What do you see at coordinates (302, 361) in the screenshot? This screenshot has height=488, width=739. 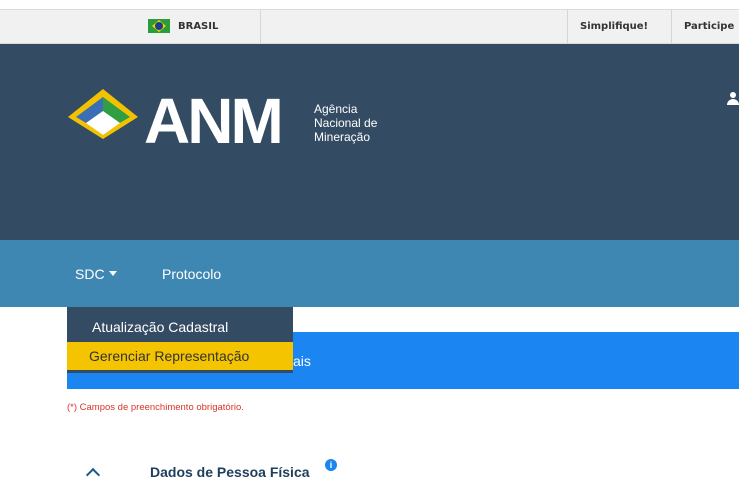 I see `banner-text: ais` at bounding box center [302, 361].